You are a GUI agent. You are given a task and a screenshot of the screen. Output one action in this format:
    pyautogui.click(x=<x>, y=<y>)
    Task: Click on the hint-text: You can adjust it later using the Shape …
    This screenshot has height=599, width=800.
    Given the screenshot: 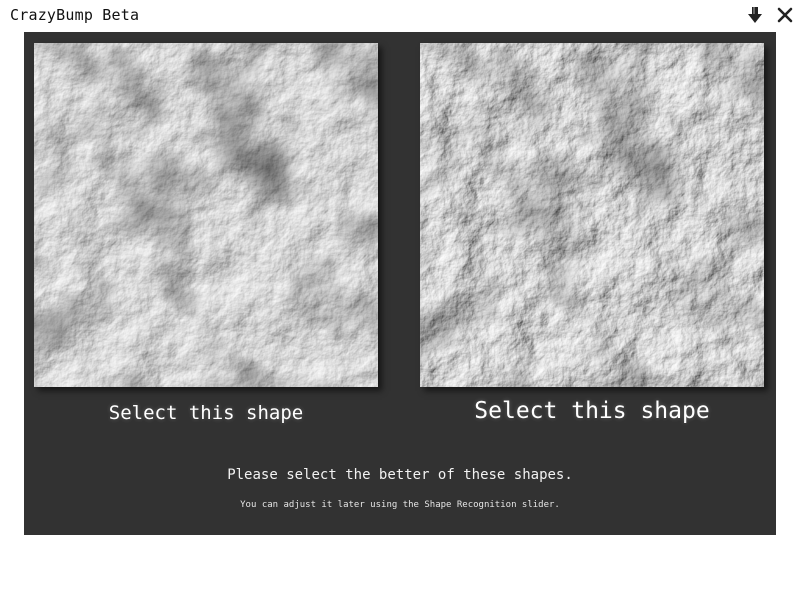 What is the action you would take?
    pyautogui.click(x=400, y=505)
    